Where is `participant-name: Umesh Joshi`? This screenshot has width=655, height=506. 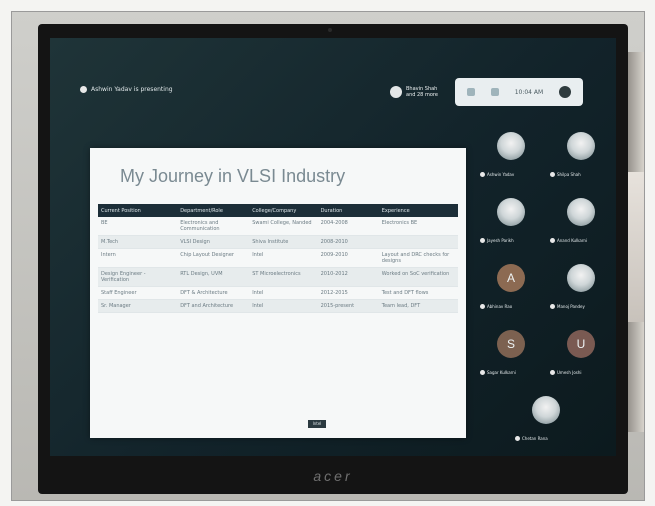 participant-name: Umesh Joshi is located at coordinates (569, 372).